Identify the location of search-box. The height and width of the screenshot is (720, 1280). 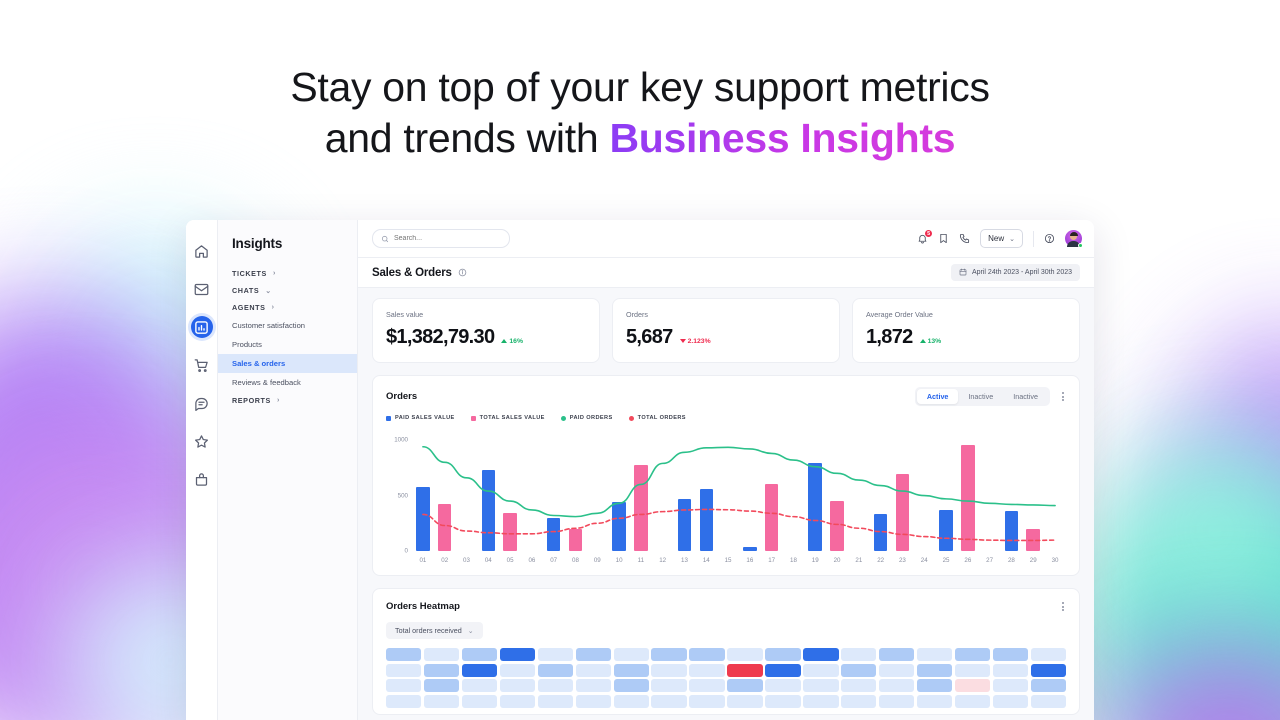
(441, 238).